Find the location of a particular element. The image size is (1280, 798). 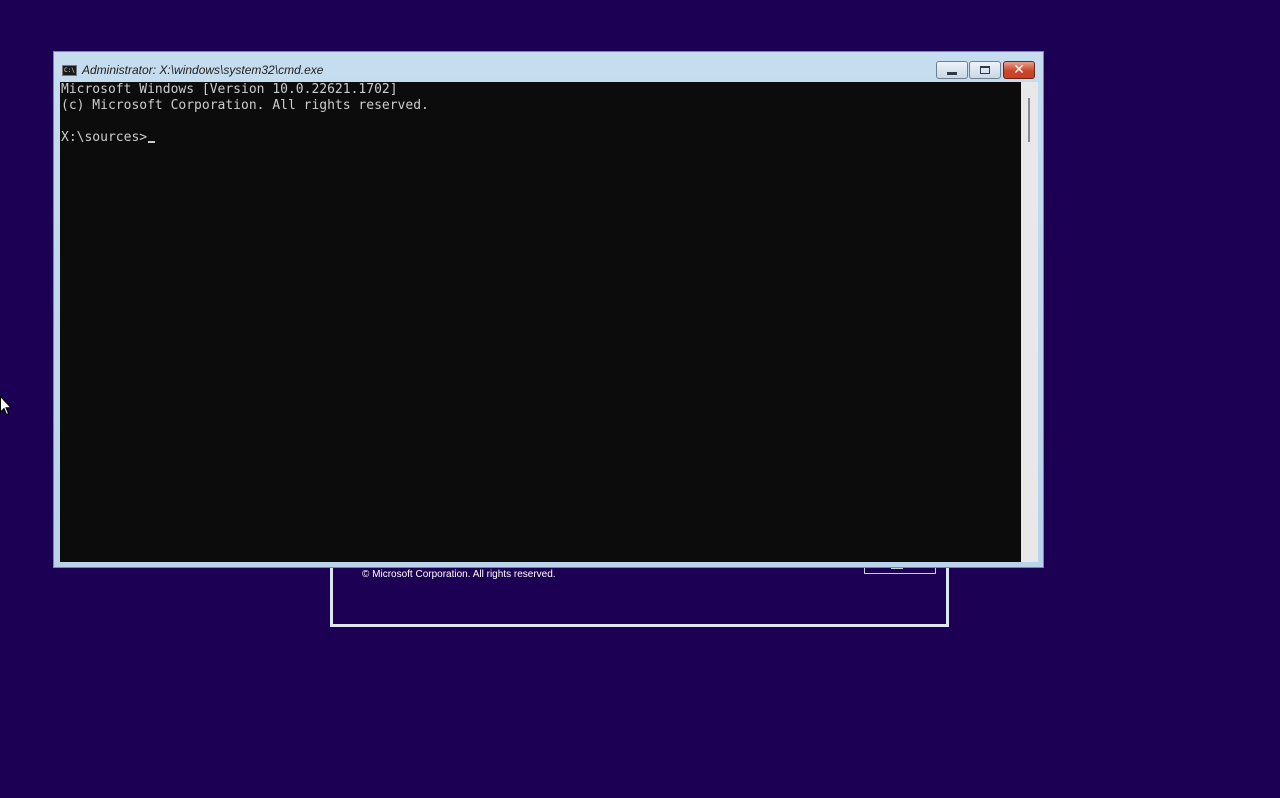

maximize-button is located at coordinates (985, 70).